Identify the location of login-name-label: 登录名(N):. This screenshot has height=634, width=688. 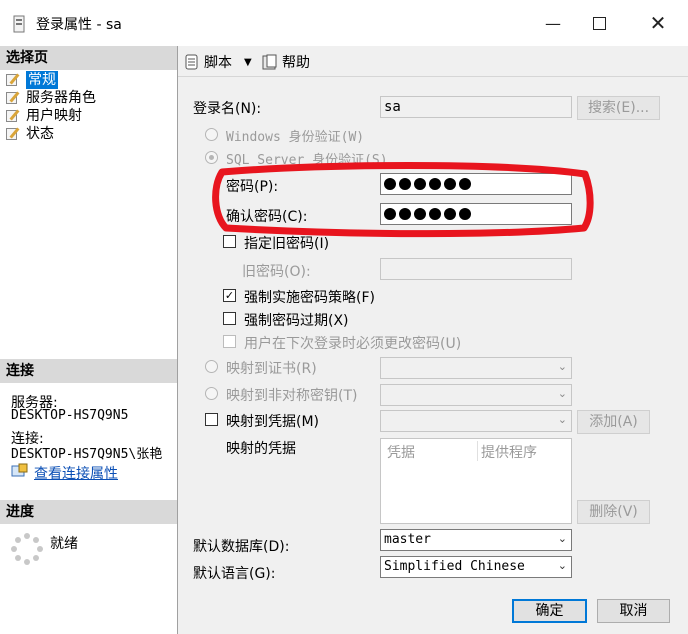
(227, 109).